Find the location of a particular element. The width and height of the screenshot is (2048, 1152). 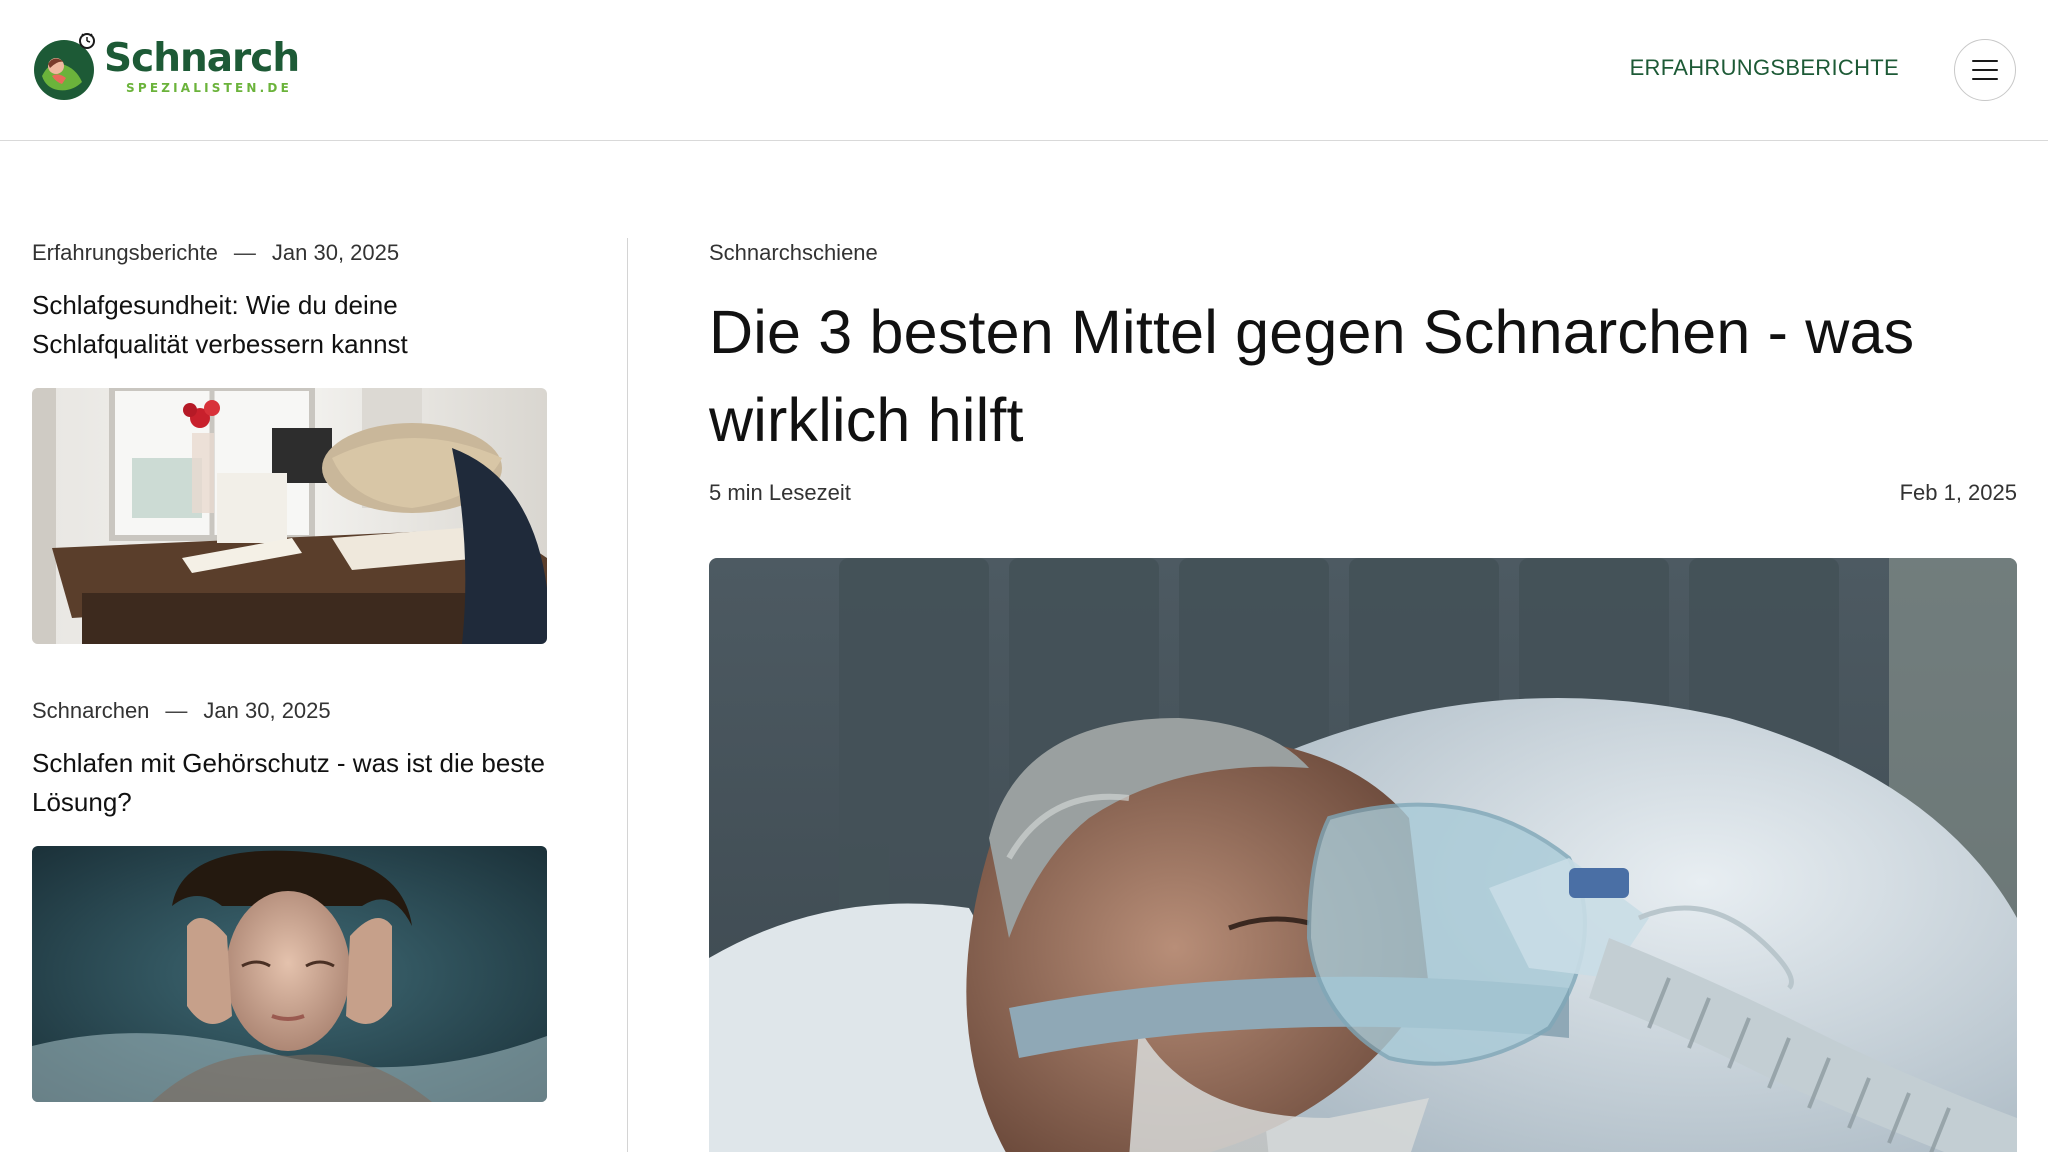

logo-subtitle: SPEZIALISTEN.DE is located at coordinates (209, 88).